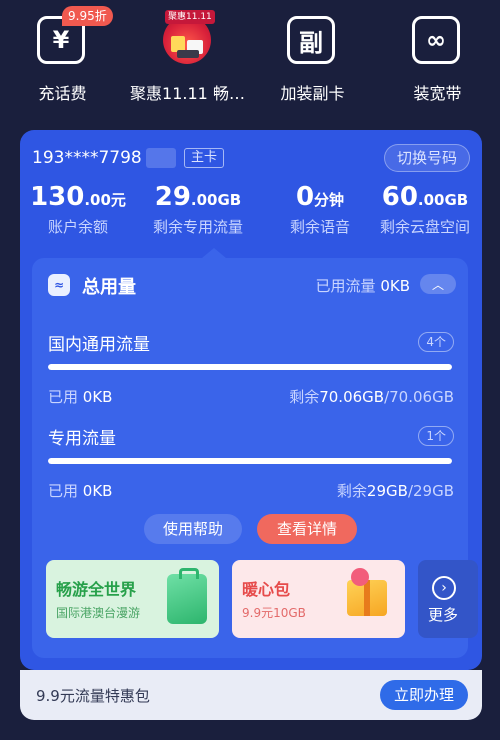 This screenshot has height=740, width=500. I want to click on dedicated-data-progress, so click(250, 461).